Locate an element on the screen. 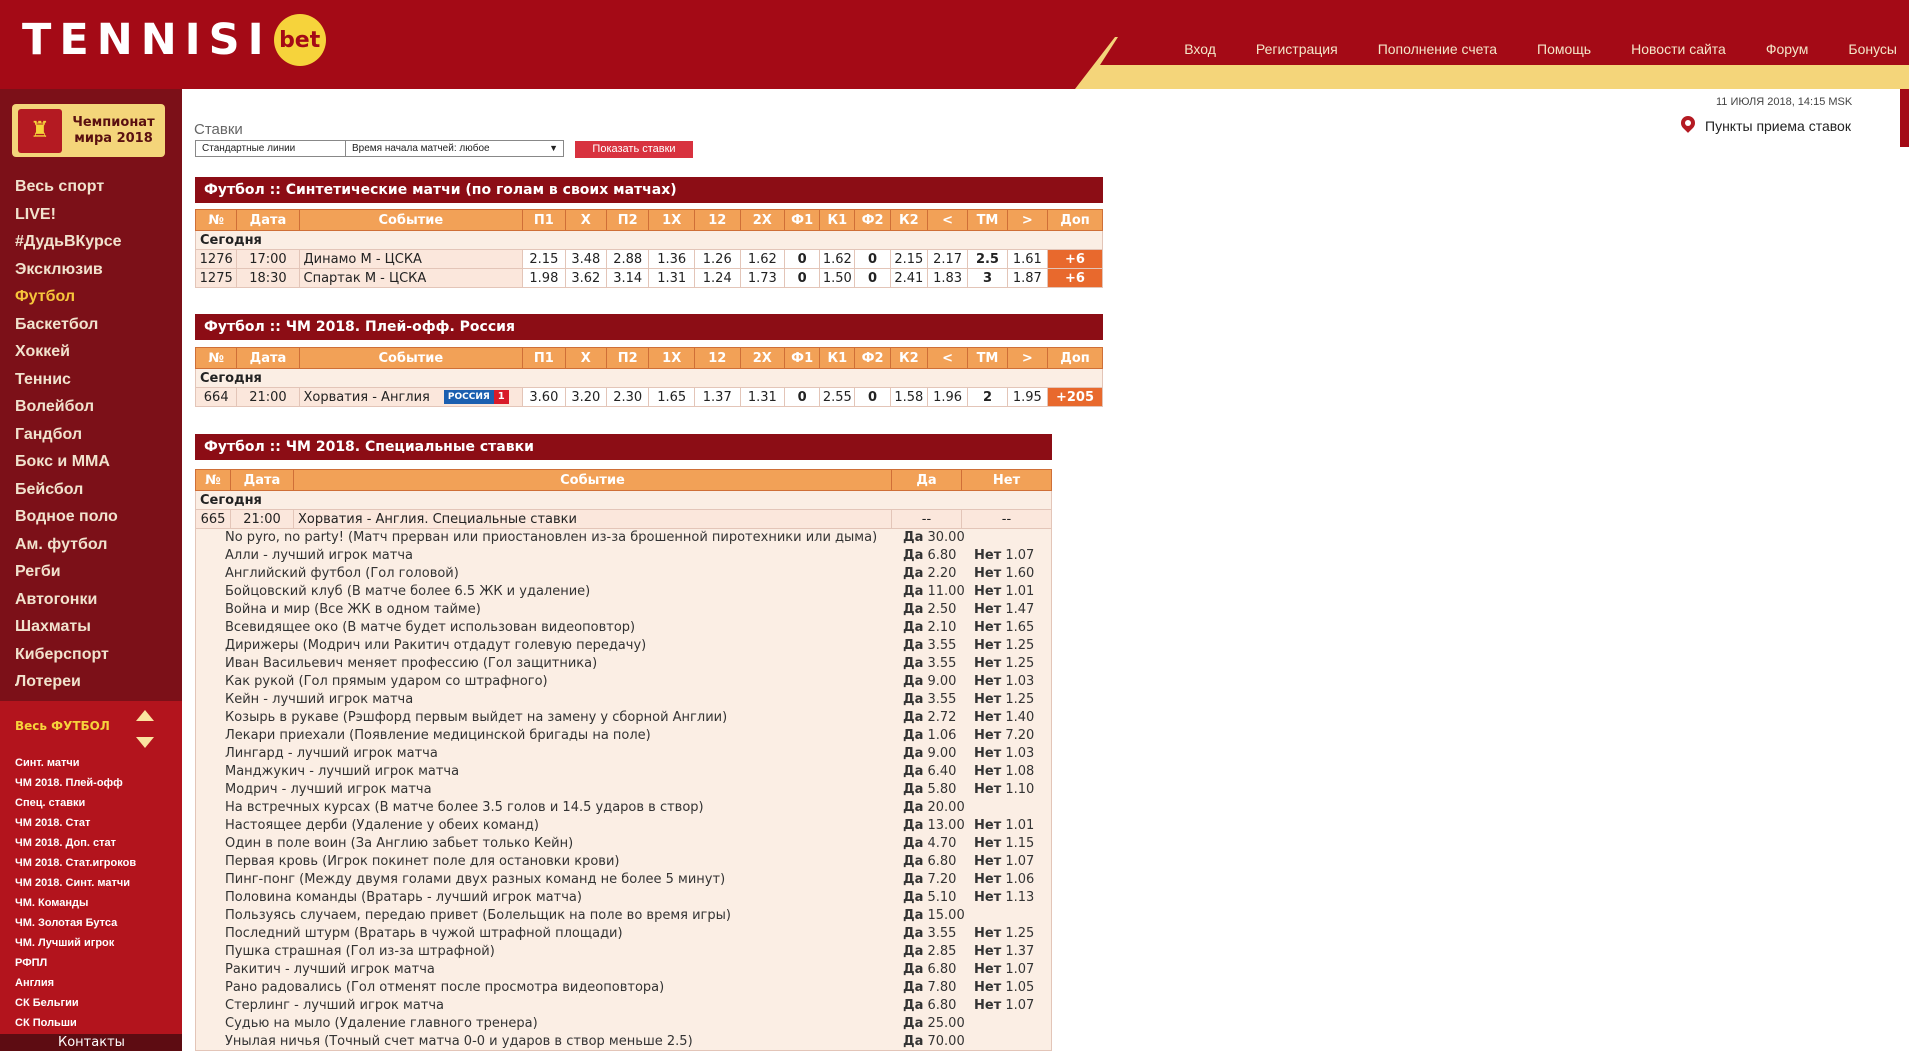 The height and width of the screenshot is (1051, 1909). bet-no: Нет 1.08 is located at coordinates (1004, 772).